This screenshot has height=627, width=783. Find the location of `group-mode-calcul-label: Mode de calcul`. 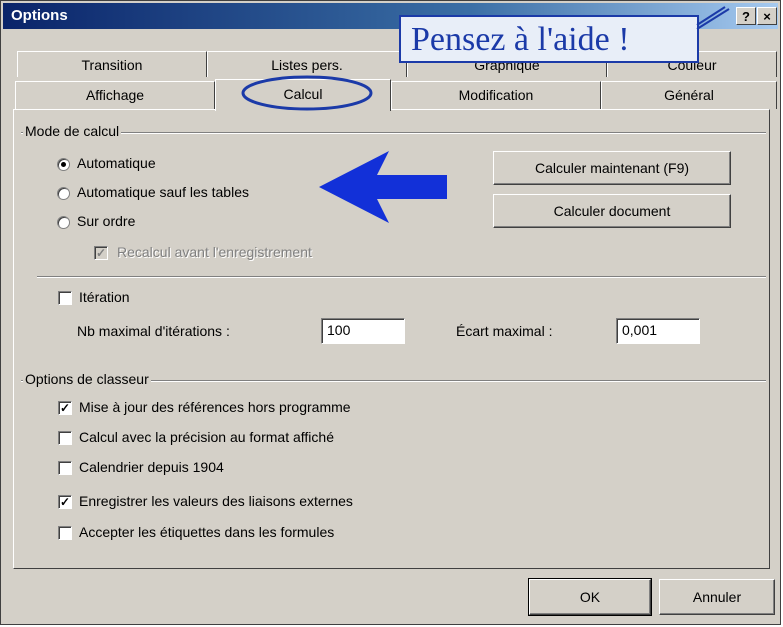

group-mode-calcul-label: Mode de calcul is located at coordinates (72, 131).